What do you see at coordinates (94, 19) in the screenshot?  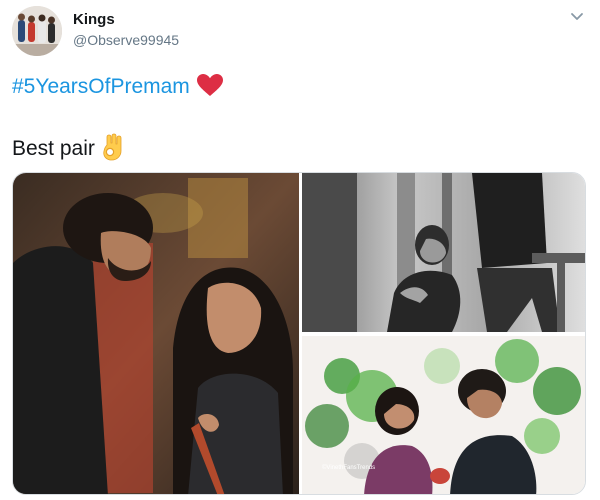 I see `display-name: Kings` at bounding box center [94, 19].